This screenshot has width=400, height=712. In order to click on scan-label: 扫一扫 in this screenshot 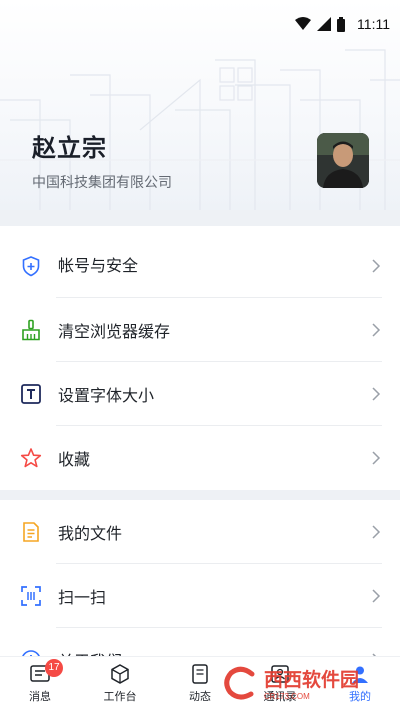, I will do `click(82, 597)`.